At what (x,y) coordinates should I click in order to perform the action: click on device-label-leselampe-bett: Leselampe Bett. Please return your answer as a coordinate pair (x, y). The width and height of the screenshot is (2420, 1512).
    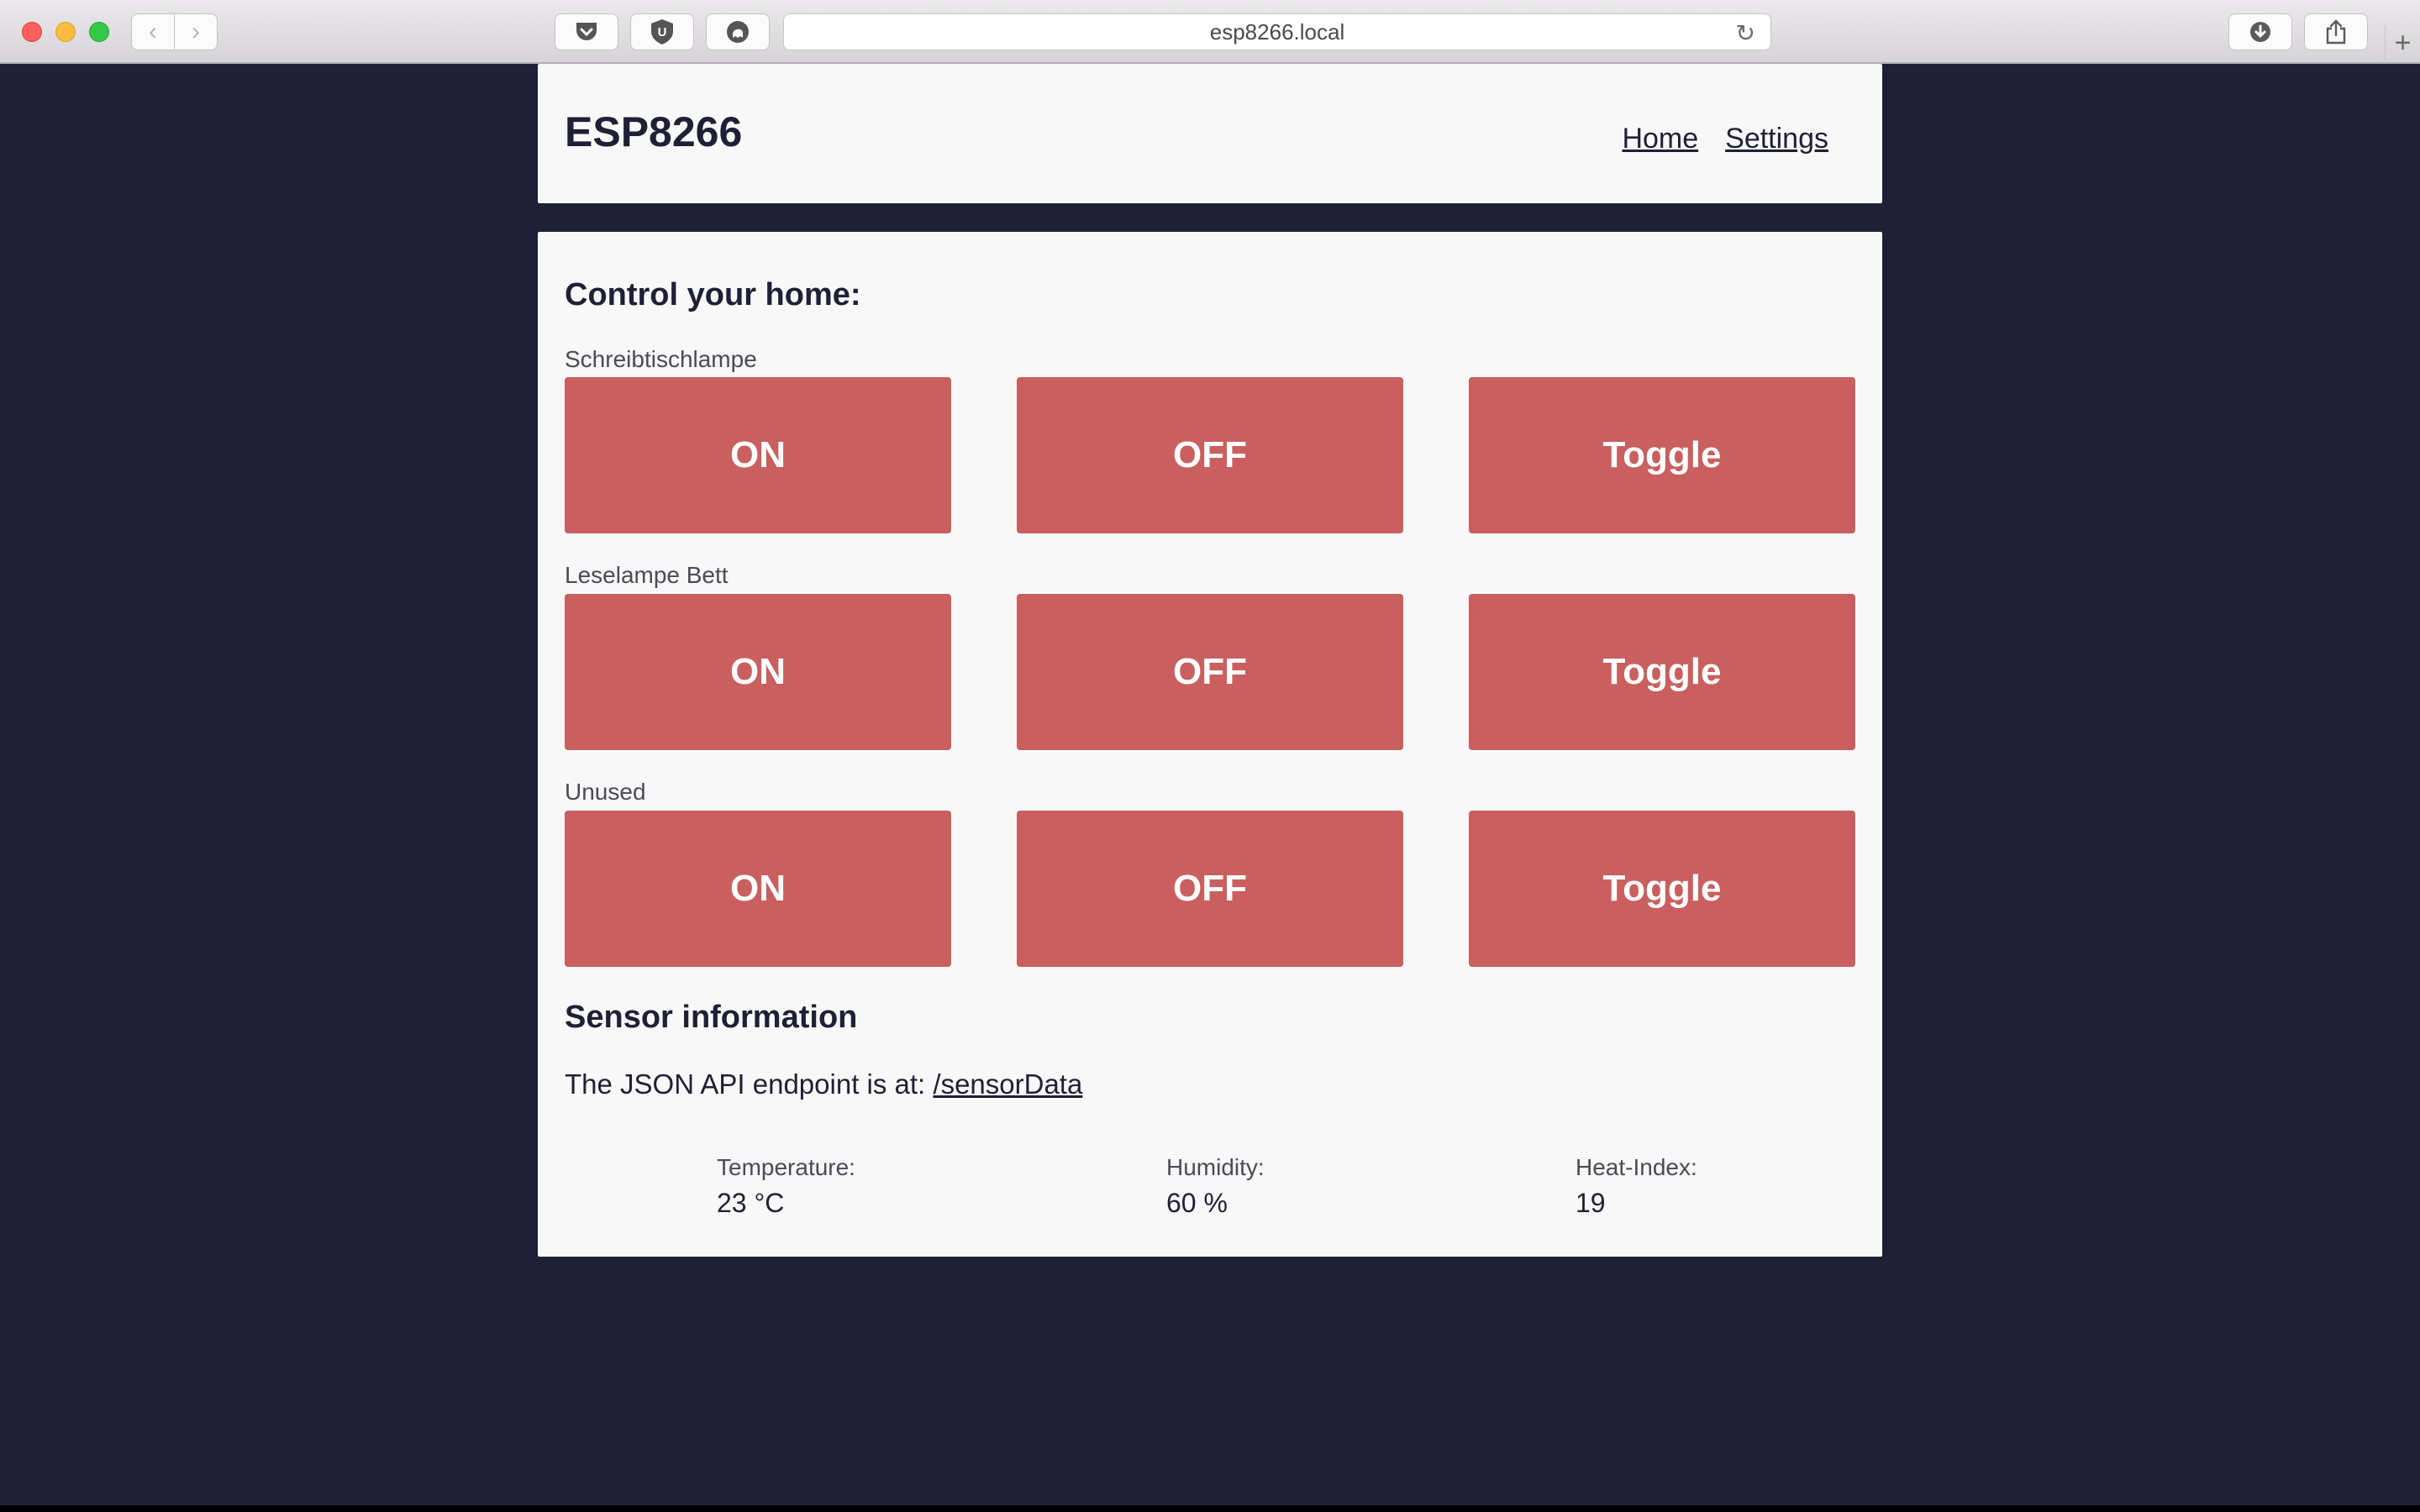
    Looking at the image, I should click on (647, 575).